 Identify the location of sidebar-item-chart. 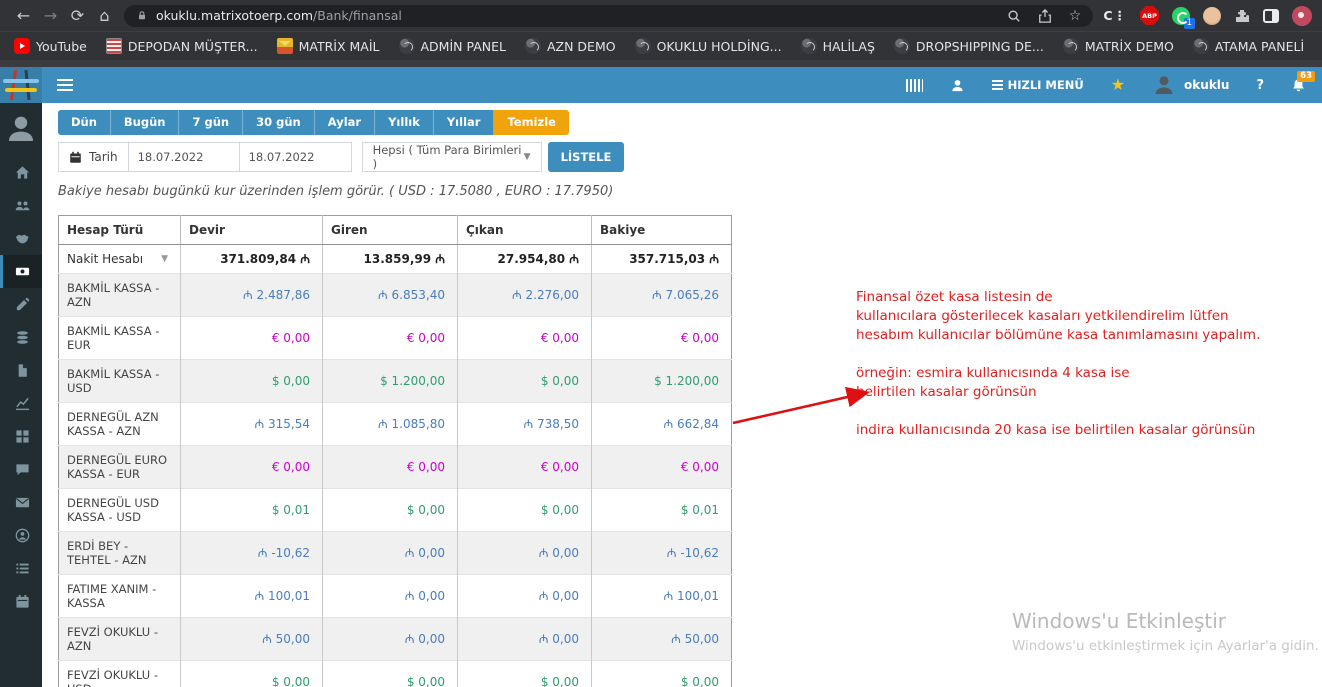
(21, 403).